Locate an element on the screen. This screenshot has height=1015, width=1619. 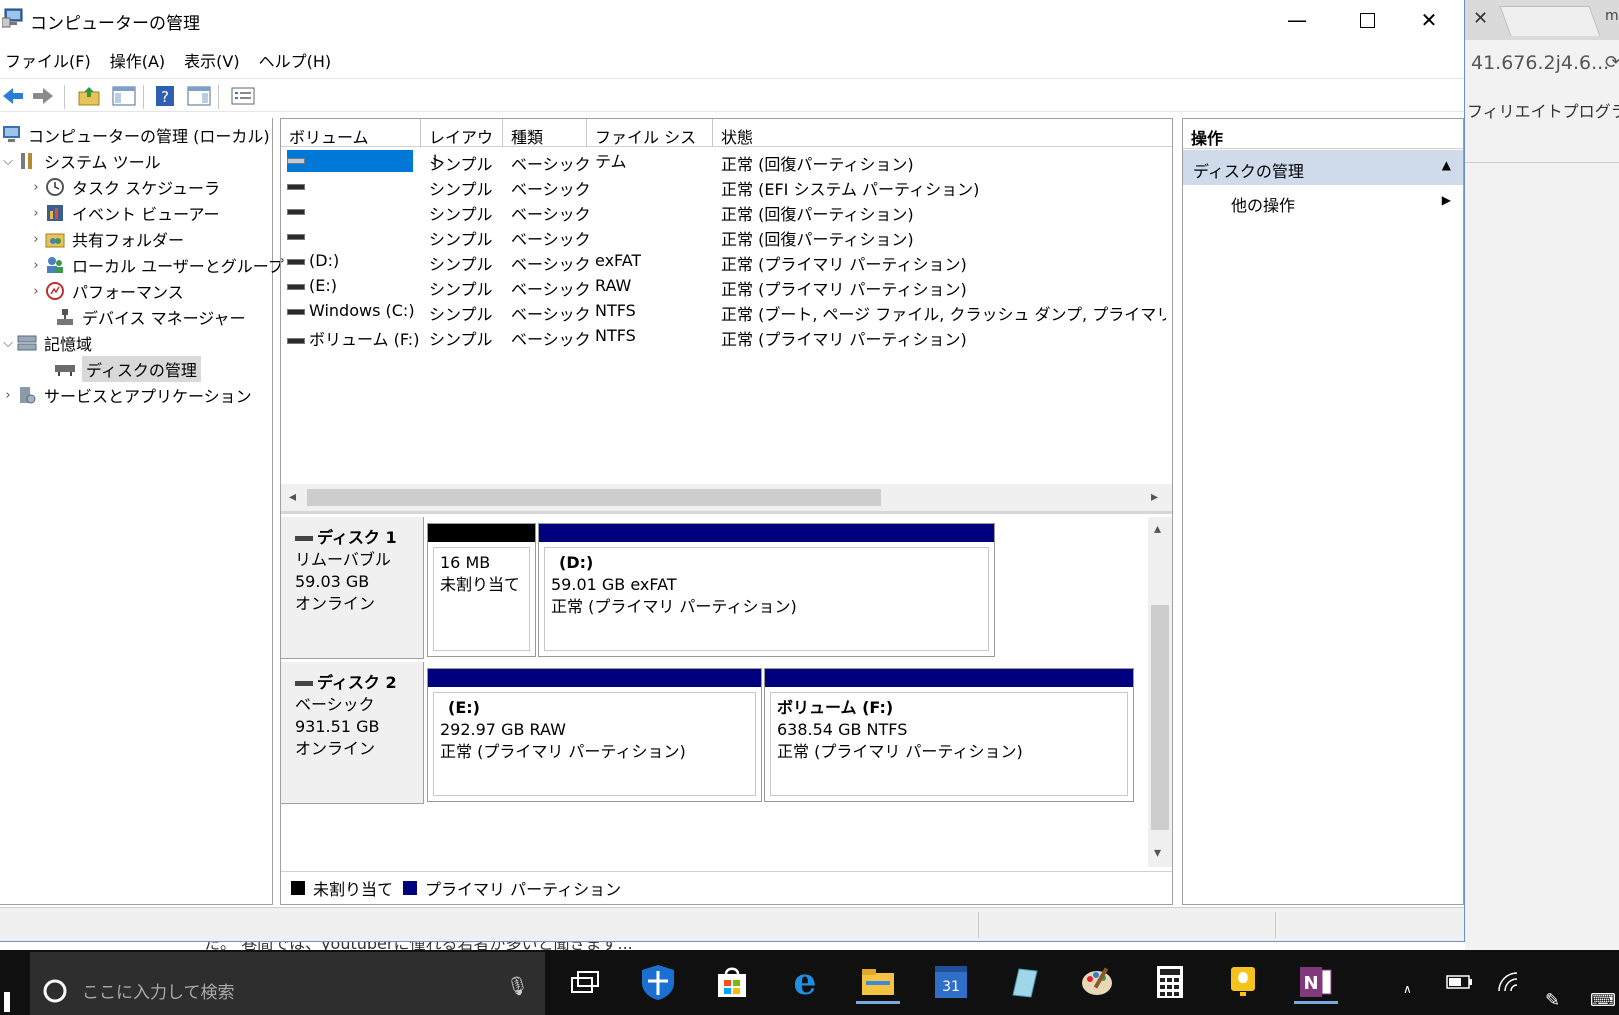
vertical-scrollbar: ▴ ▾ is located at coordinates (1160, 692).